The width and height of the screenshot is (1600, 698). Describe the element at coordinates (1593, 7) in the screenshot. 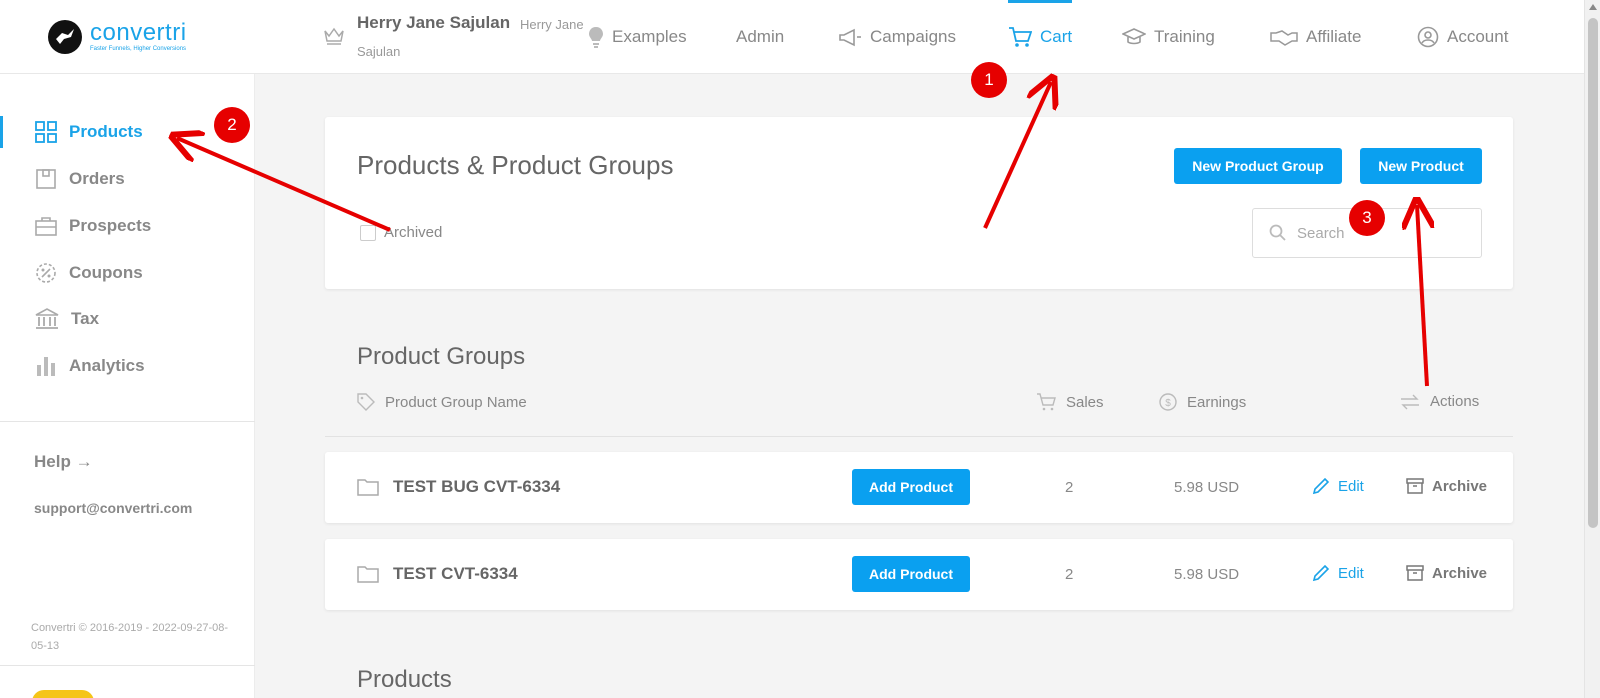

I see `scroll-up-arrow-icon` at that location.